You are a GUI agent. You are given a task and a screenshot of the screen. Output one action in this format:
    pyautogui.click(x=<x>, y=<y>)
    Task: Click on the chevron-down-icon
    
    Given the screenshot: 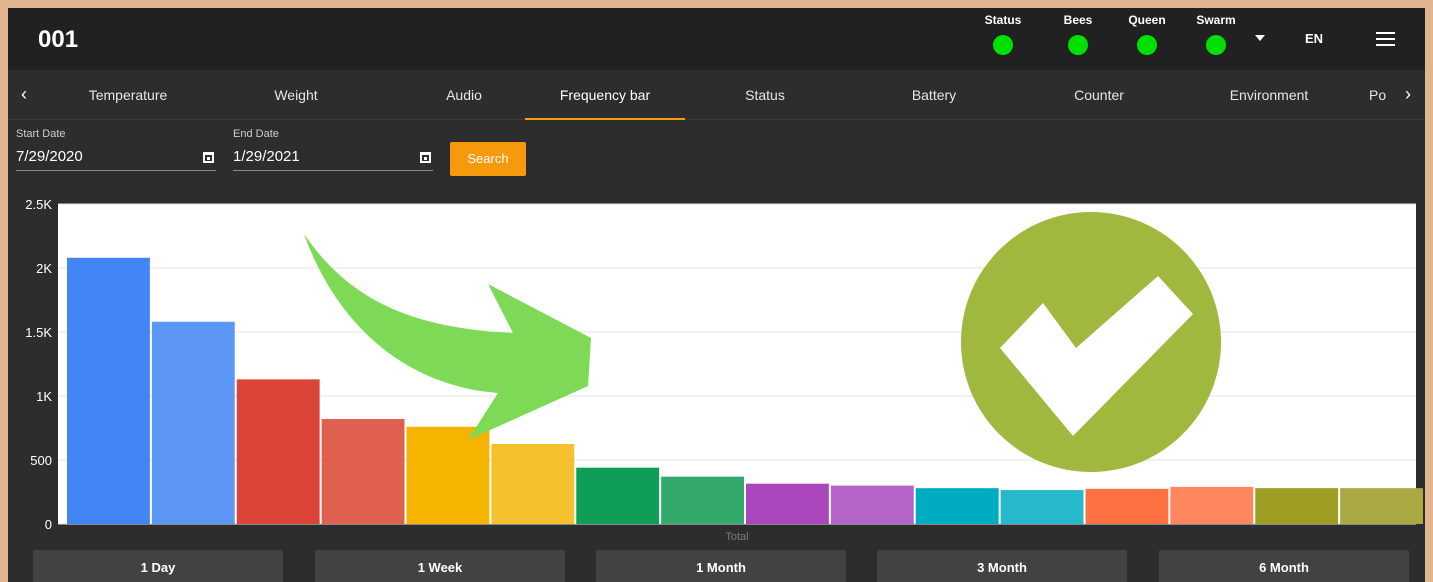 What is the action you would take?
    pyautogui.click(x=1260, y=38)
    